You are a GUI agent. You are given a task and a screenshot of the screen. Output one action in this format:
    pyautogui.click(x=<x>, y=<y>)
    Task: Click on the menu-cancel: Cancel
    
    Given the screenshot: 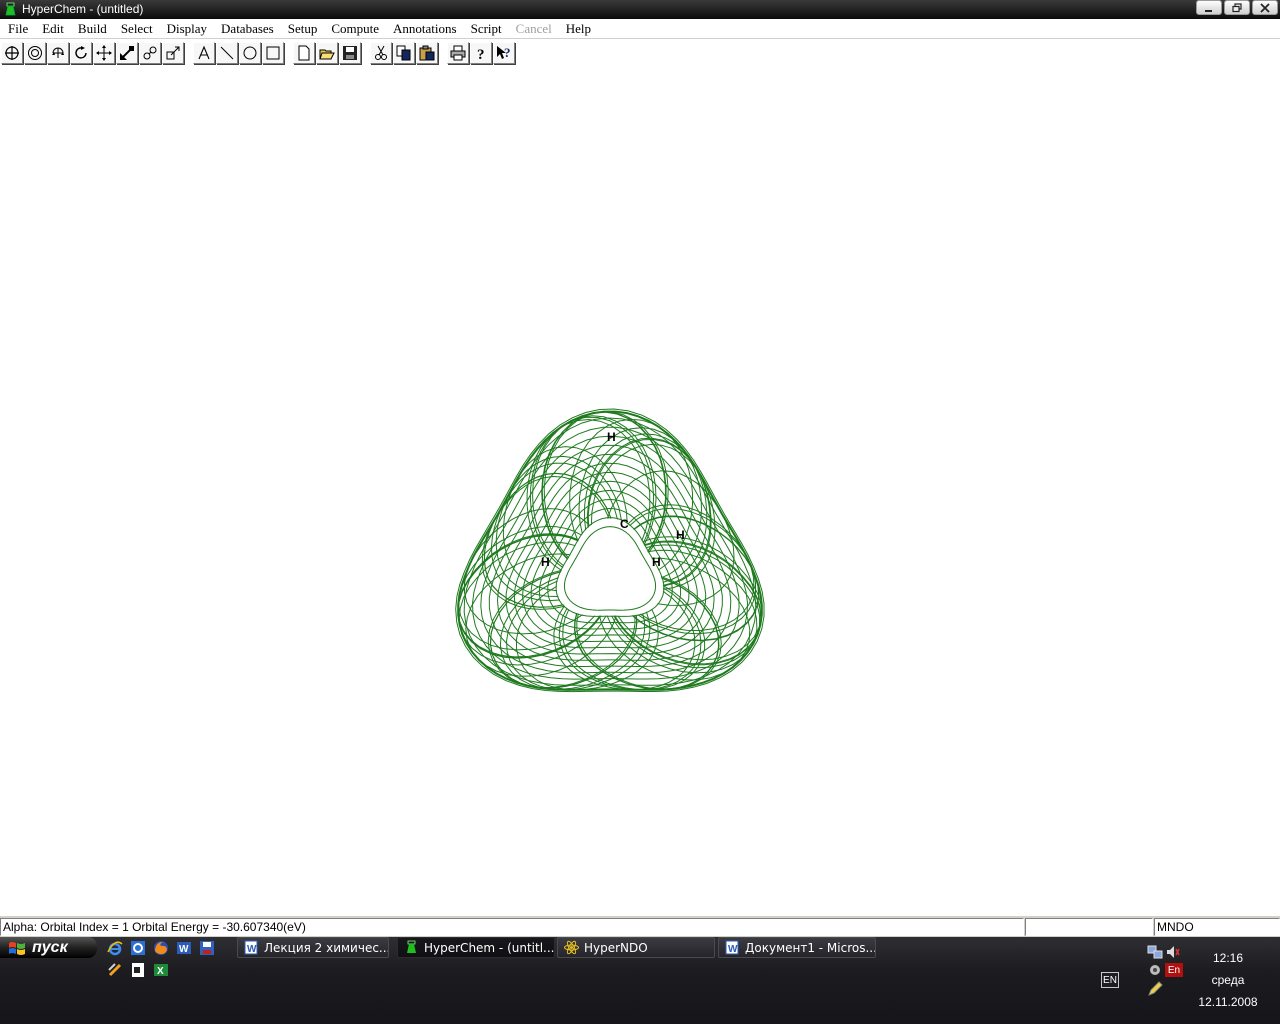 What is the action you would take?
    pyautogui.click(x=534, y=29)
    